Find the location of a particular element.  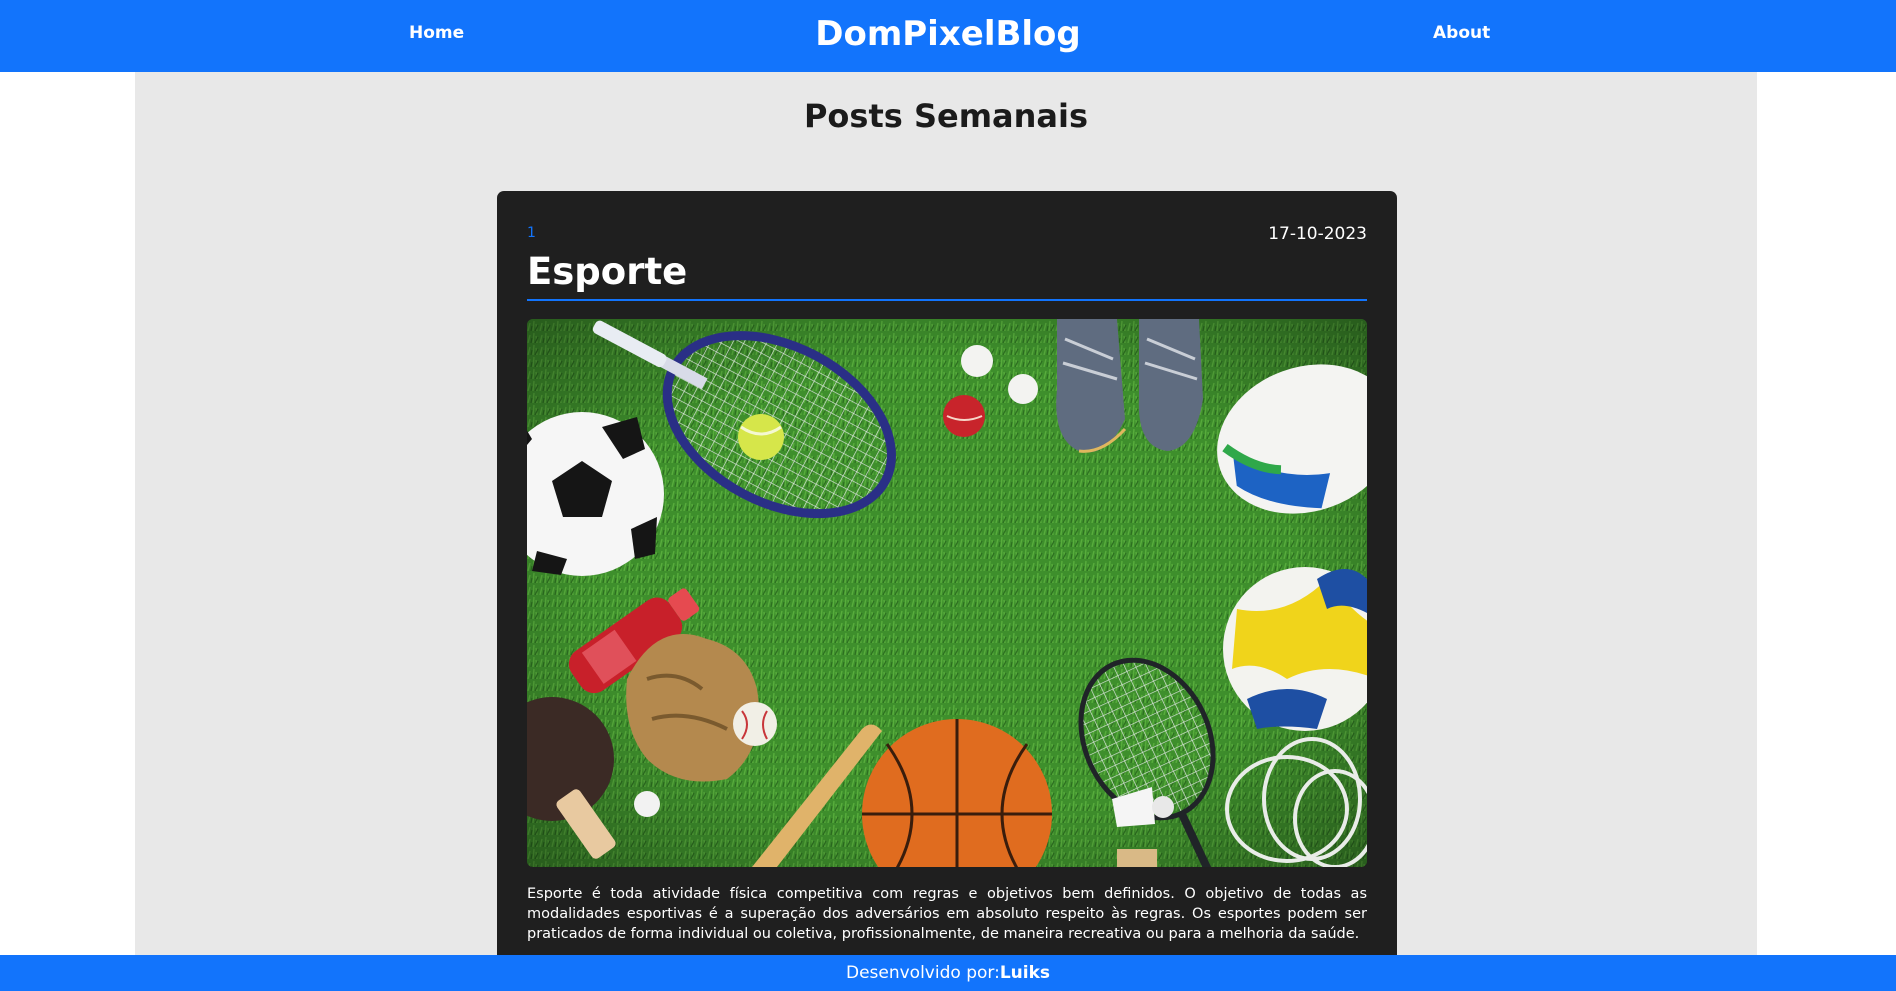

top-navbar: Home DomPixelBlog About is located at coordinates (948, 36).